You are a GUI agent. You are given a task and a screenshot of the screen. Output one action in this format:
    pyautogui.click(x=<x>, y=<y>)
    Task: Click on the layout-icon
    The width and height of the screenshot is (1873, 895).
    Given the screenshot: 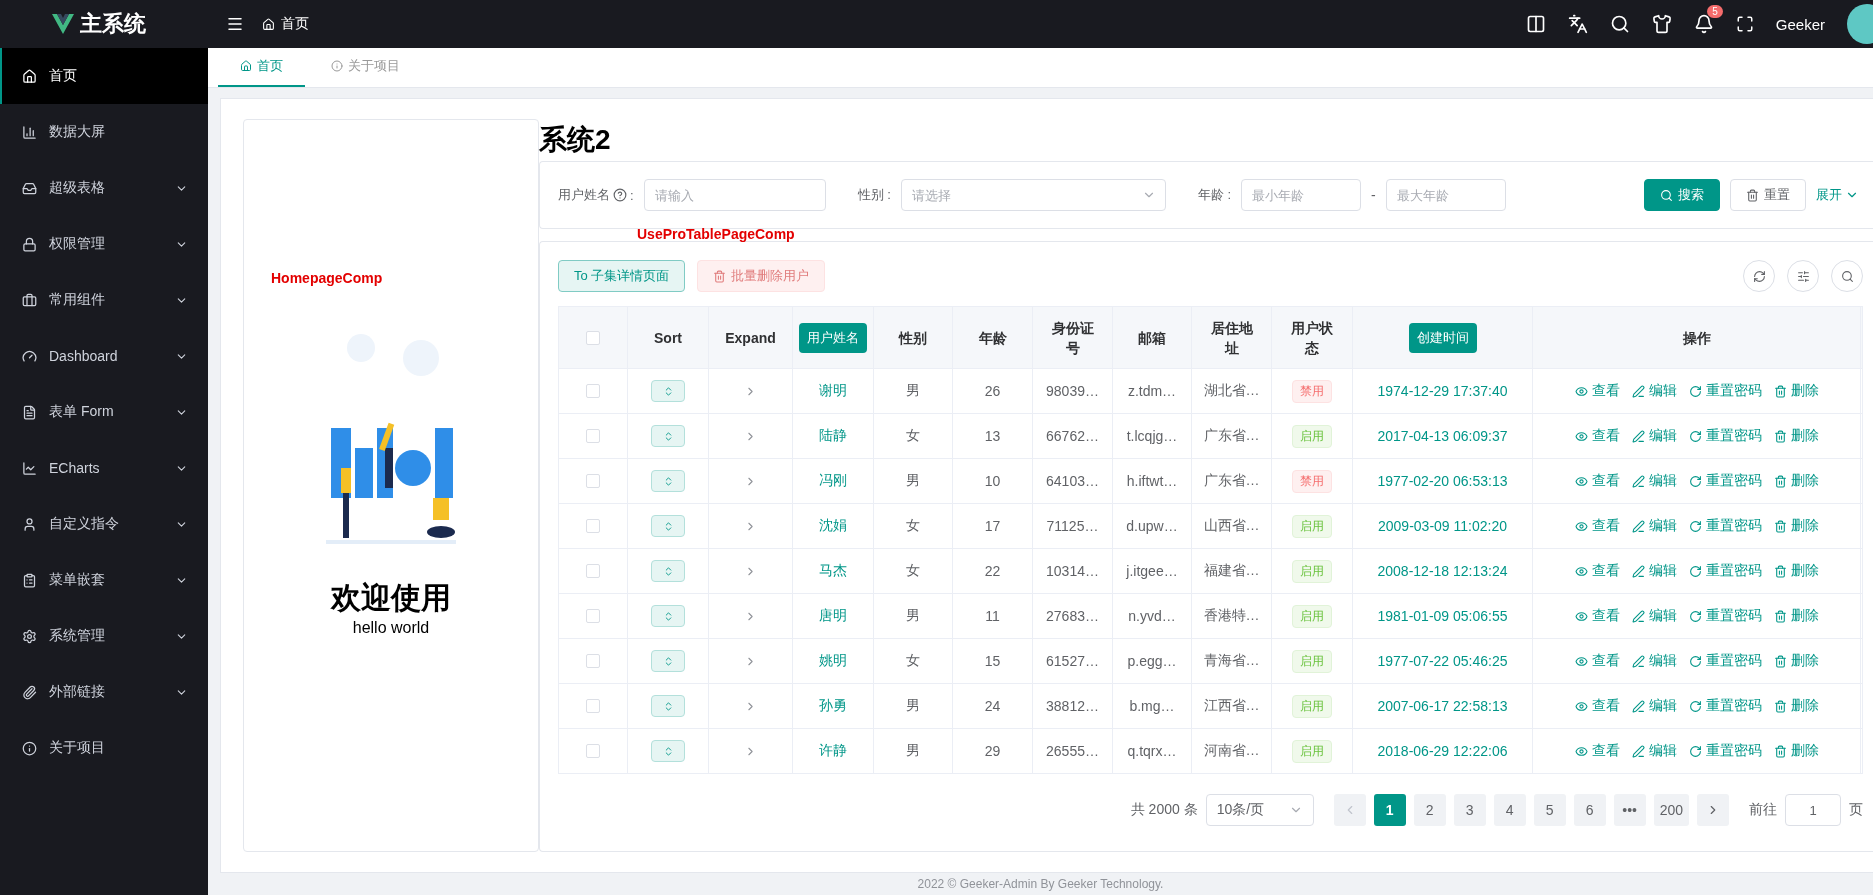 What is the action you would take?
    pyautogui.click(x=1535, y=24)
    